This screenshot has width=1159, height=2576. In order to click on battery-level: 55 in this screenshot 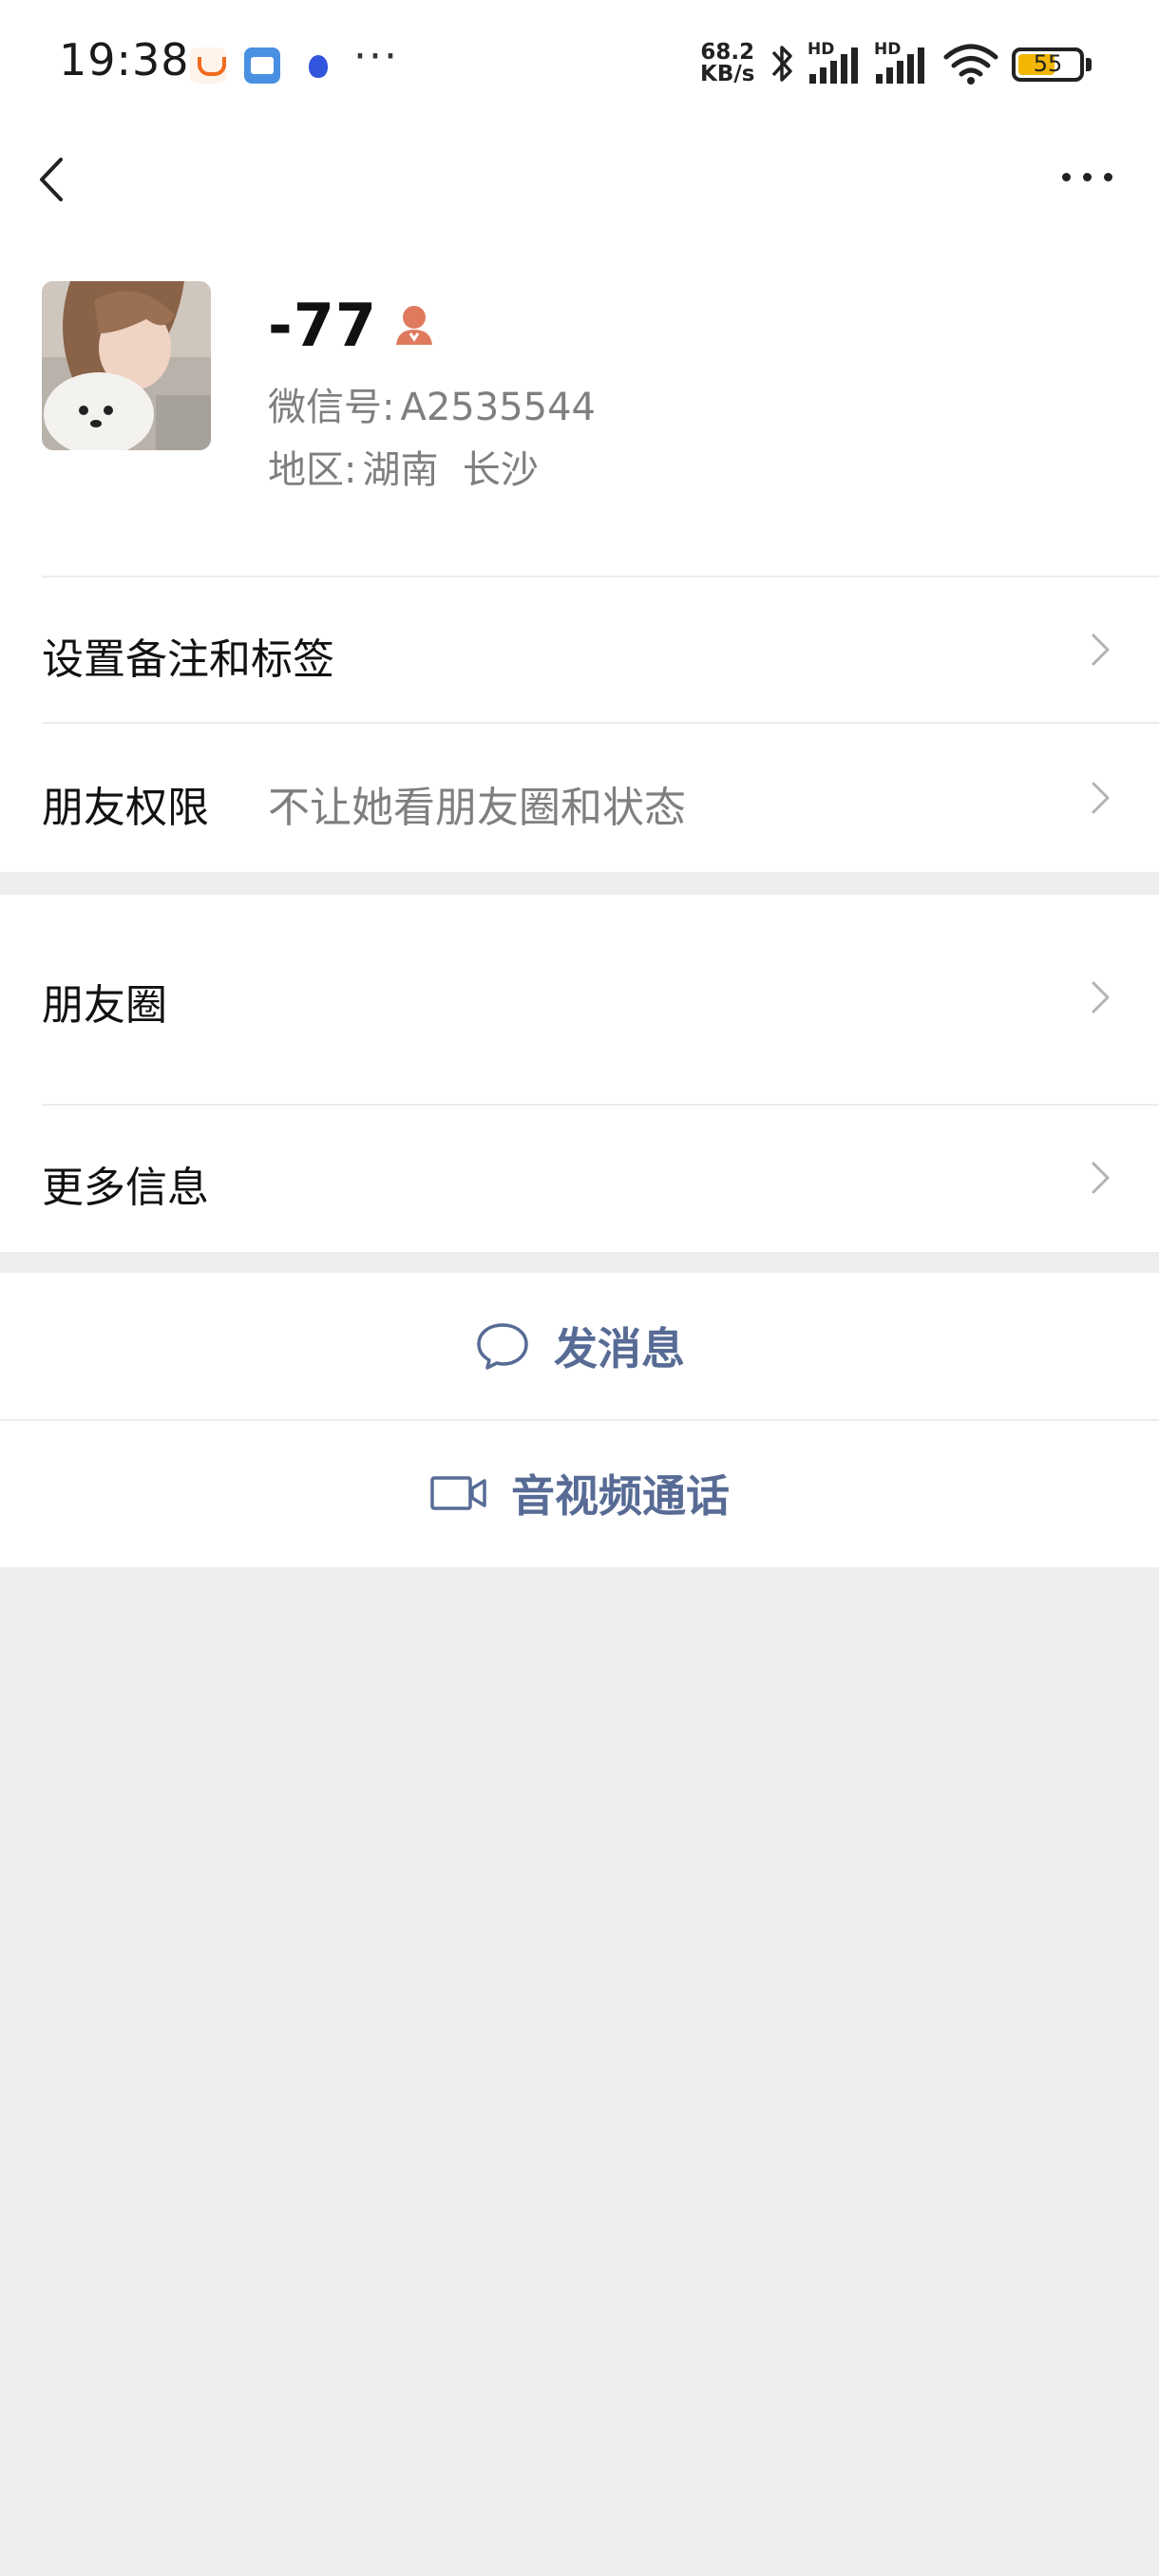, I will do `click(1048, 63)`.